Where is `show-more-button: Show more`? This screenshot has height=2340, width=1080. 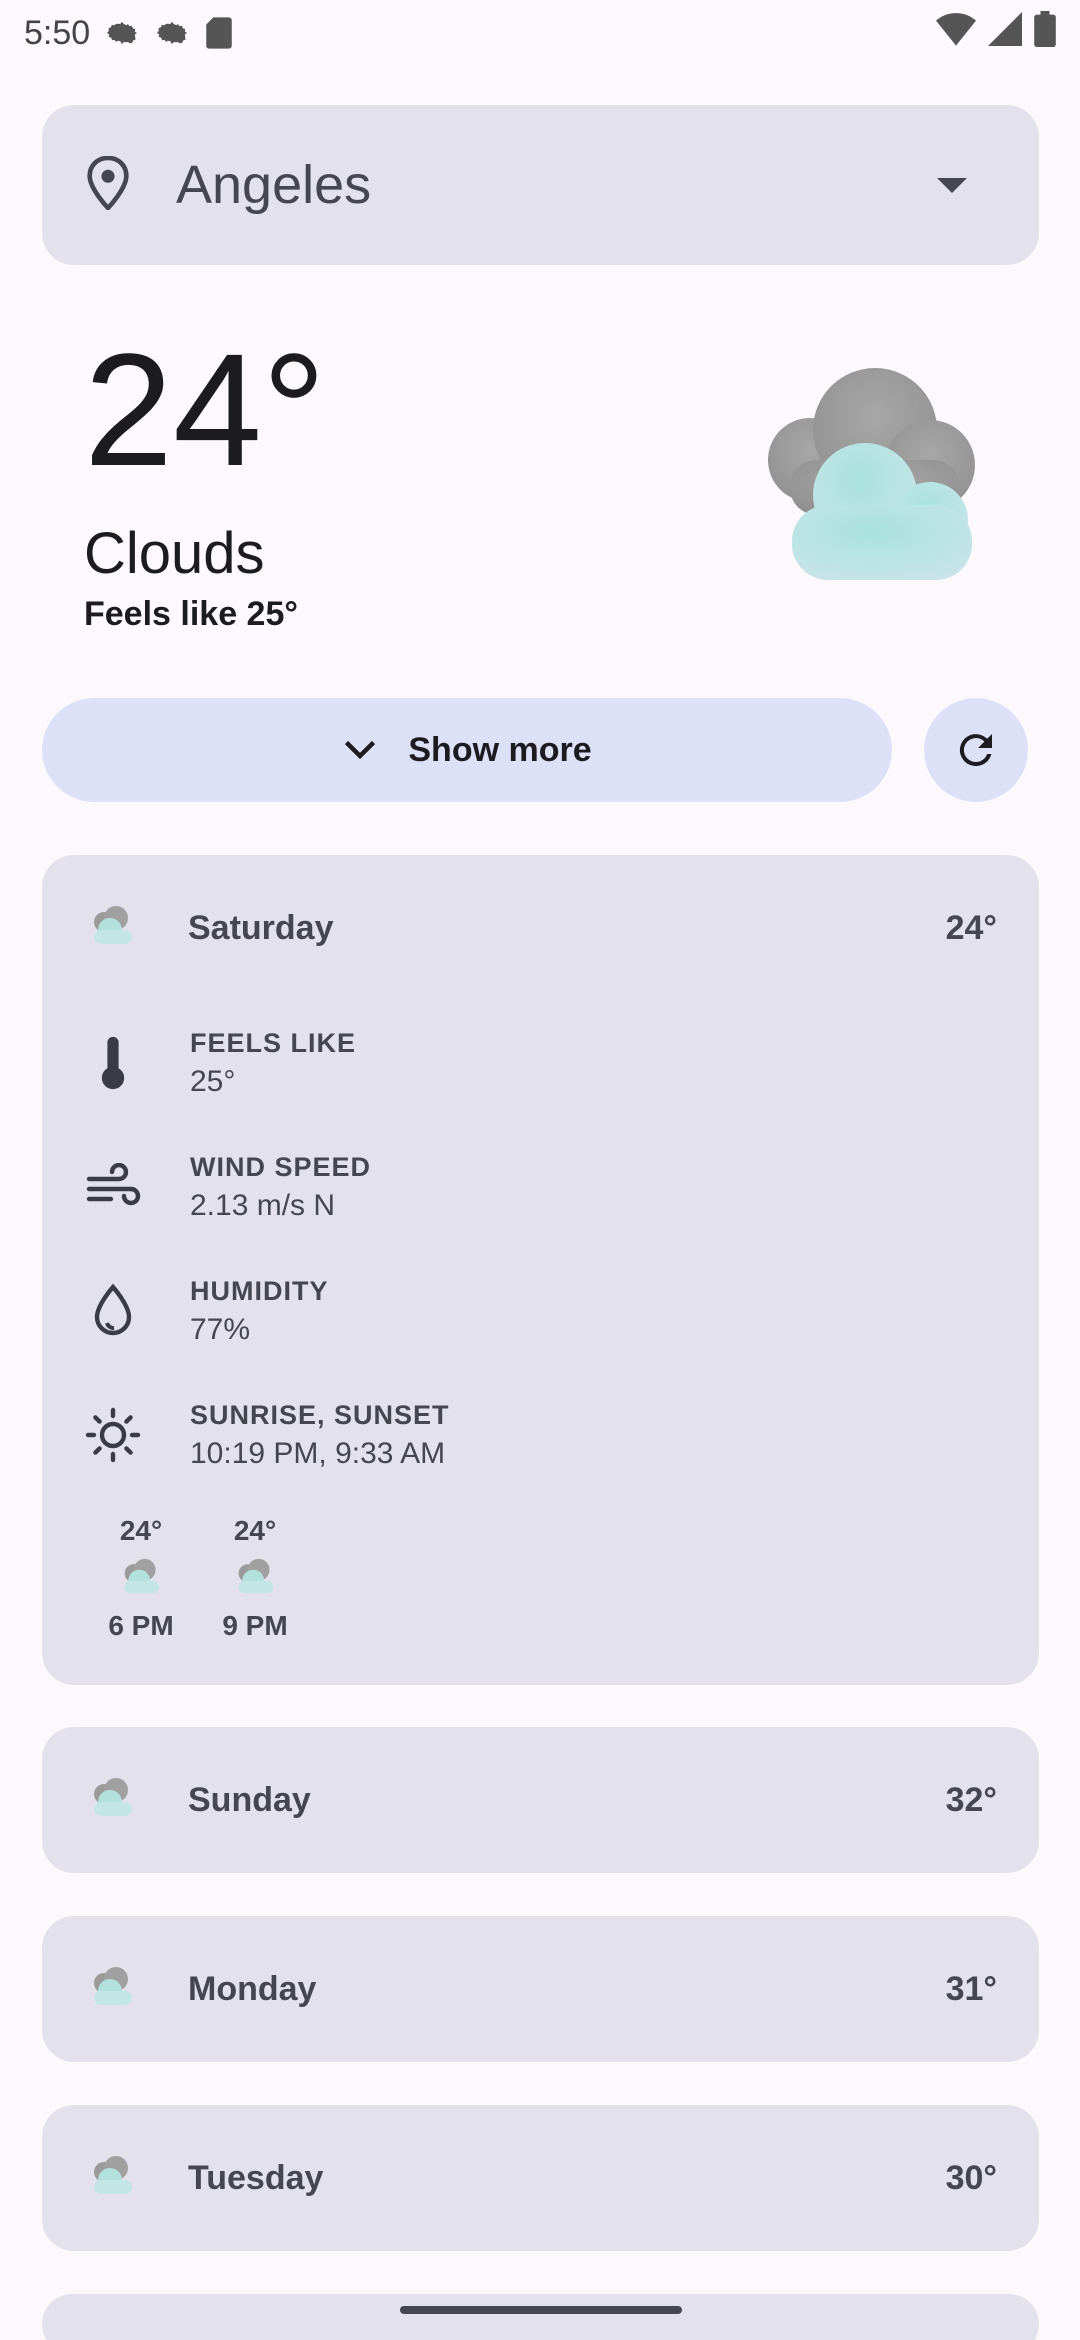 show-more-button: Show more is located at coordinates (467, 750).